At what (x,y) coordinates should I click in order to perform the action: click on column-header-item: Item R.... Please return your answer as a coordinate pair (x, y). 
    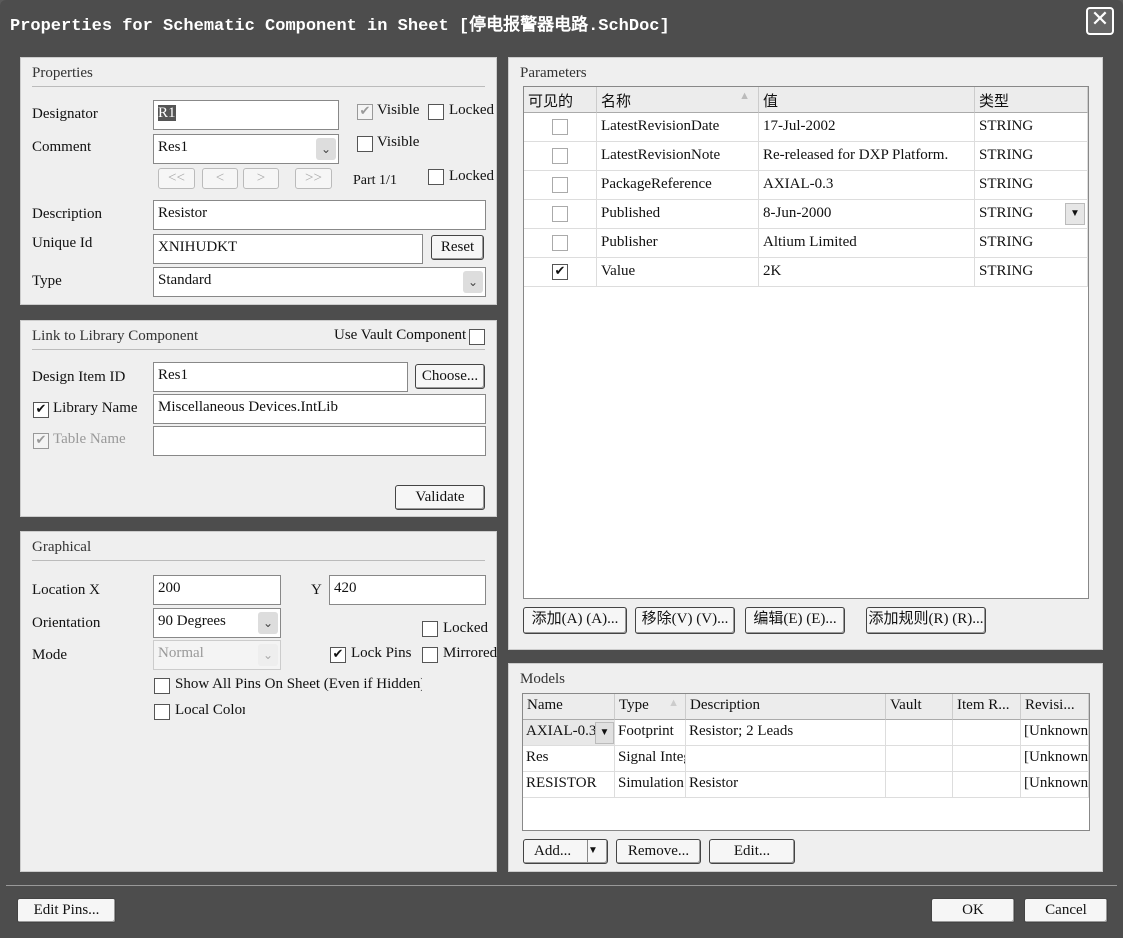
    Looking at the image, I should click on (987, 707).